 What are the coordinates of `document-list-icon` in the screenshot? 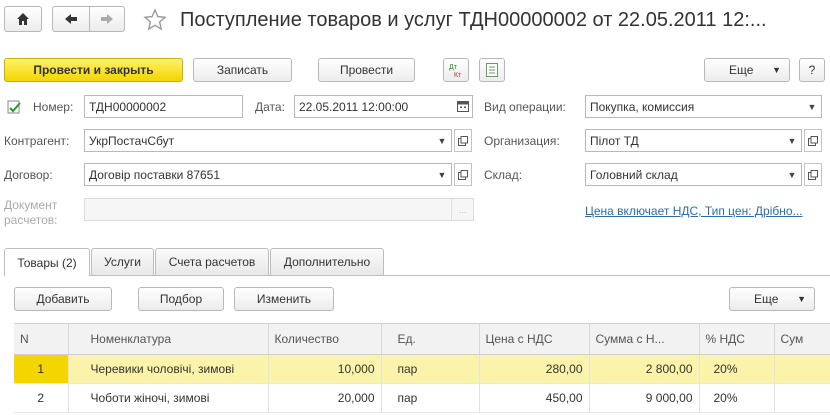 It's located at (492, 70).